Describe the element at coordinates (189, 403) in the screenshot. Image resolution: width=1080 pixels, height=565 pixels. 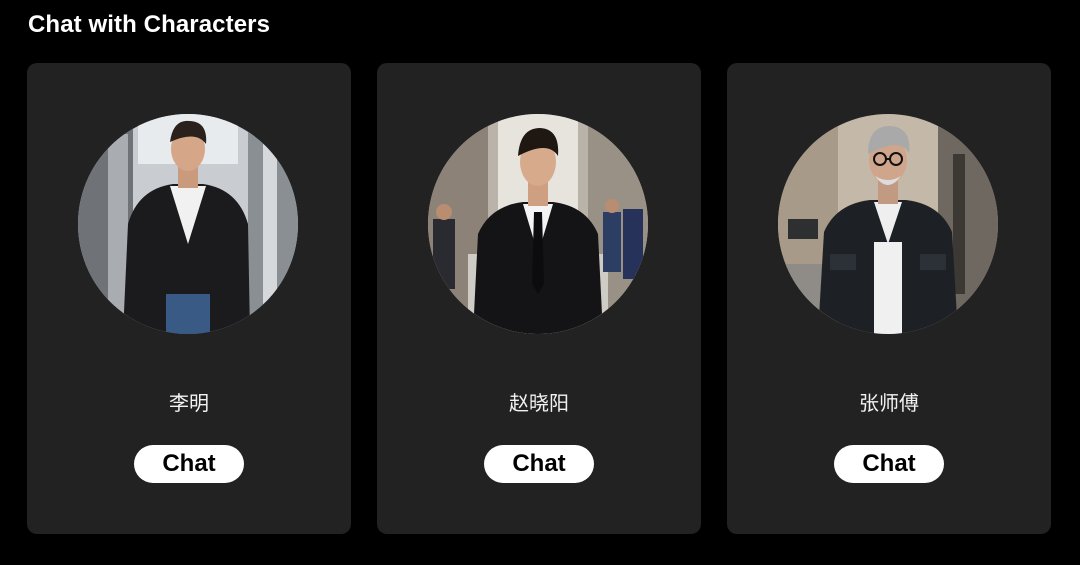
I see `character-name: 李明` at that location.